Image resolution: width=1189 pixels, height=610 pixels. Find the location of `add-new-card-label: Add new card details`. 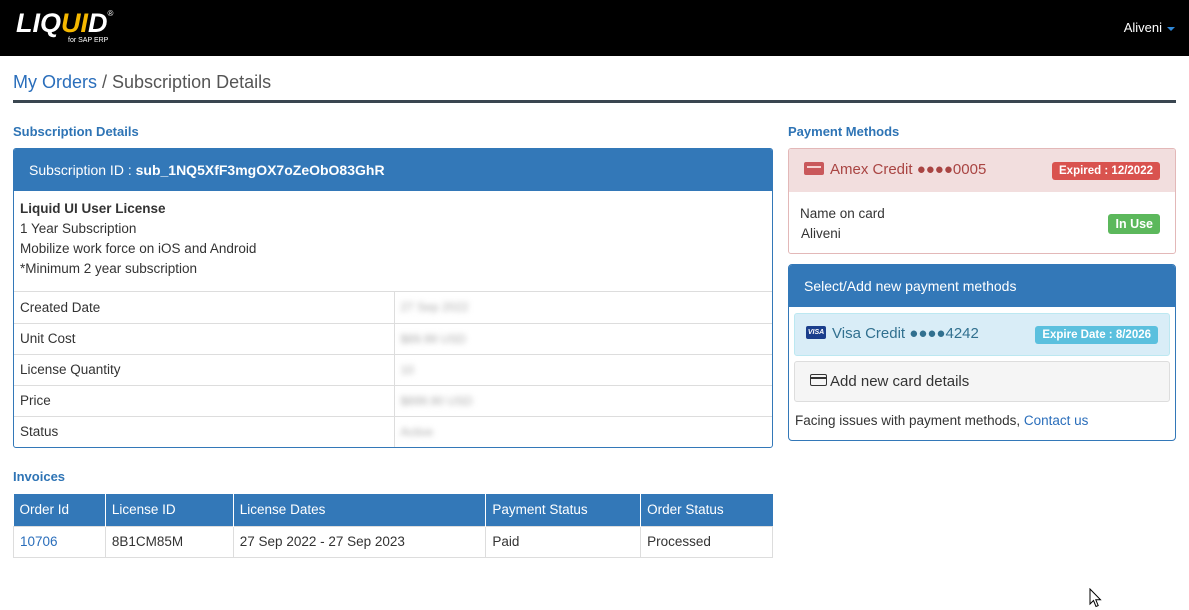

add-new-card-label: Add new card details is located at coordinates (900, 381).